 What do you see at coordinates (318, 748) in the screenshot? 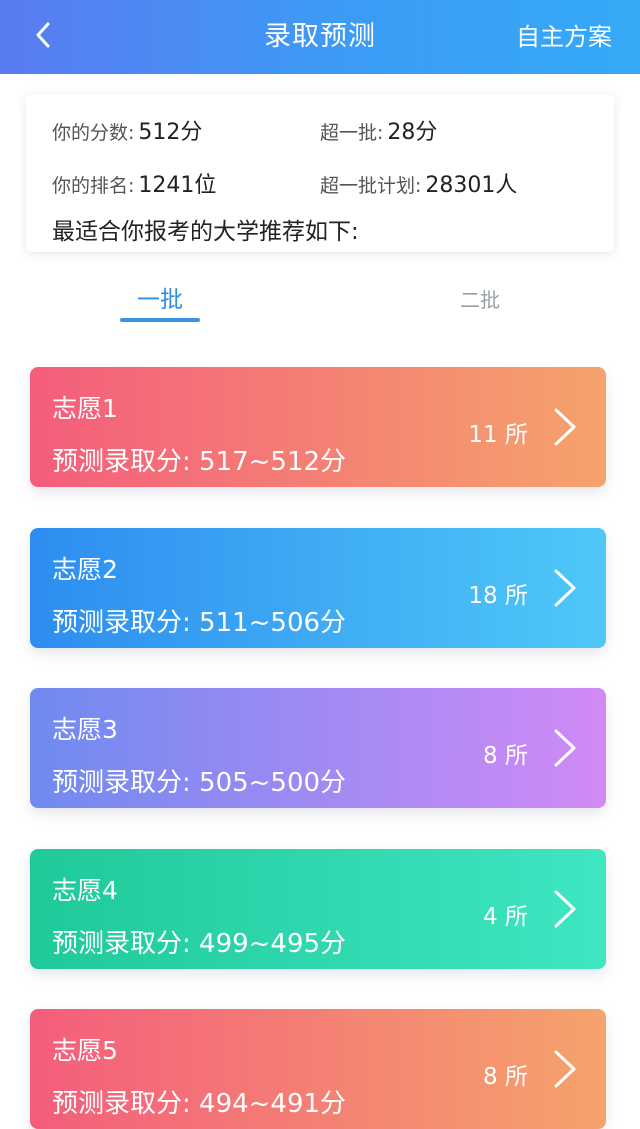
I see `choice-card-3: 志愿3 预测录取分: 505~500分 8 所` at bounding box center [318, 748].